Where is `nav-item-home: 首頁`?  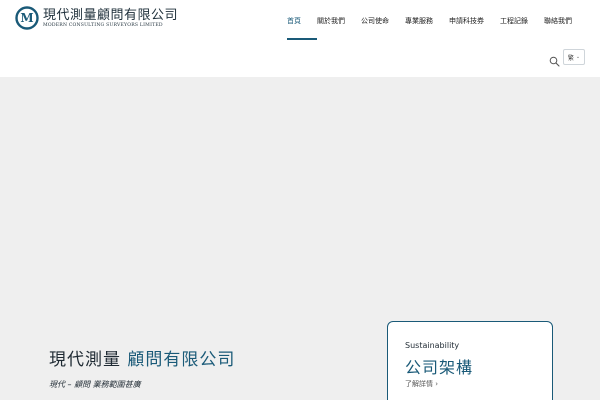
nav-item-home: 首頁 is located at coordinates (294, 21).